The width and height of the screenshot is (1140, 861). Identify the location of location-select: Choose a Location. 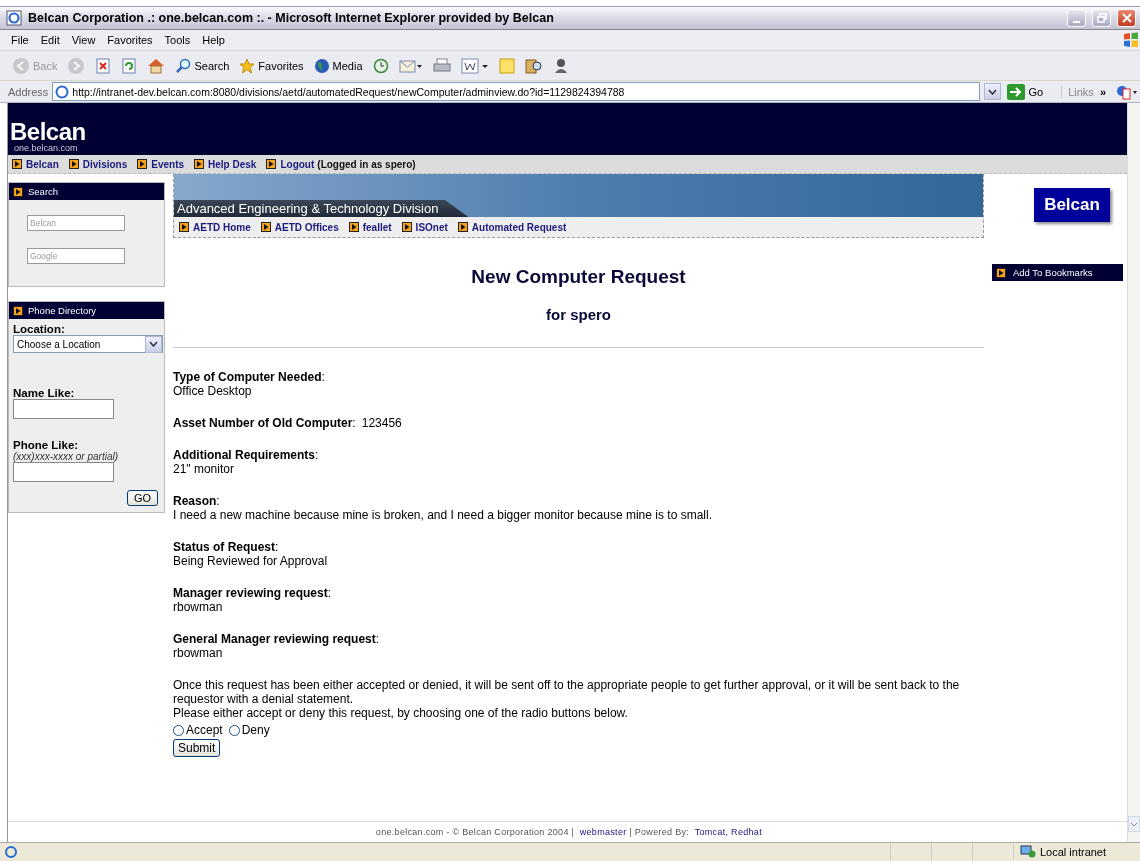
(88, 344).